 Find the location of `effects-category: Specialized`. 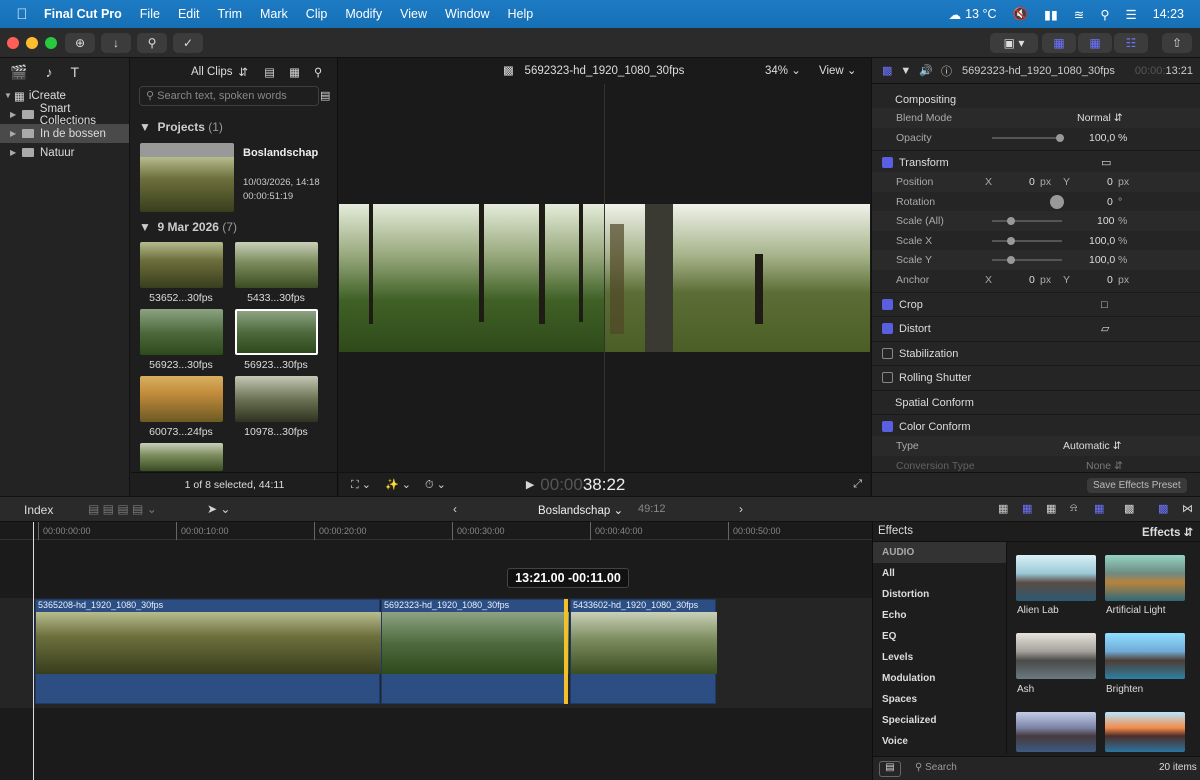

effects-category: Specialized is located at coordinates (939, 720).